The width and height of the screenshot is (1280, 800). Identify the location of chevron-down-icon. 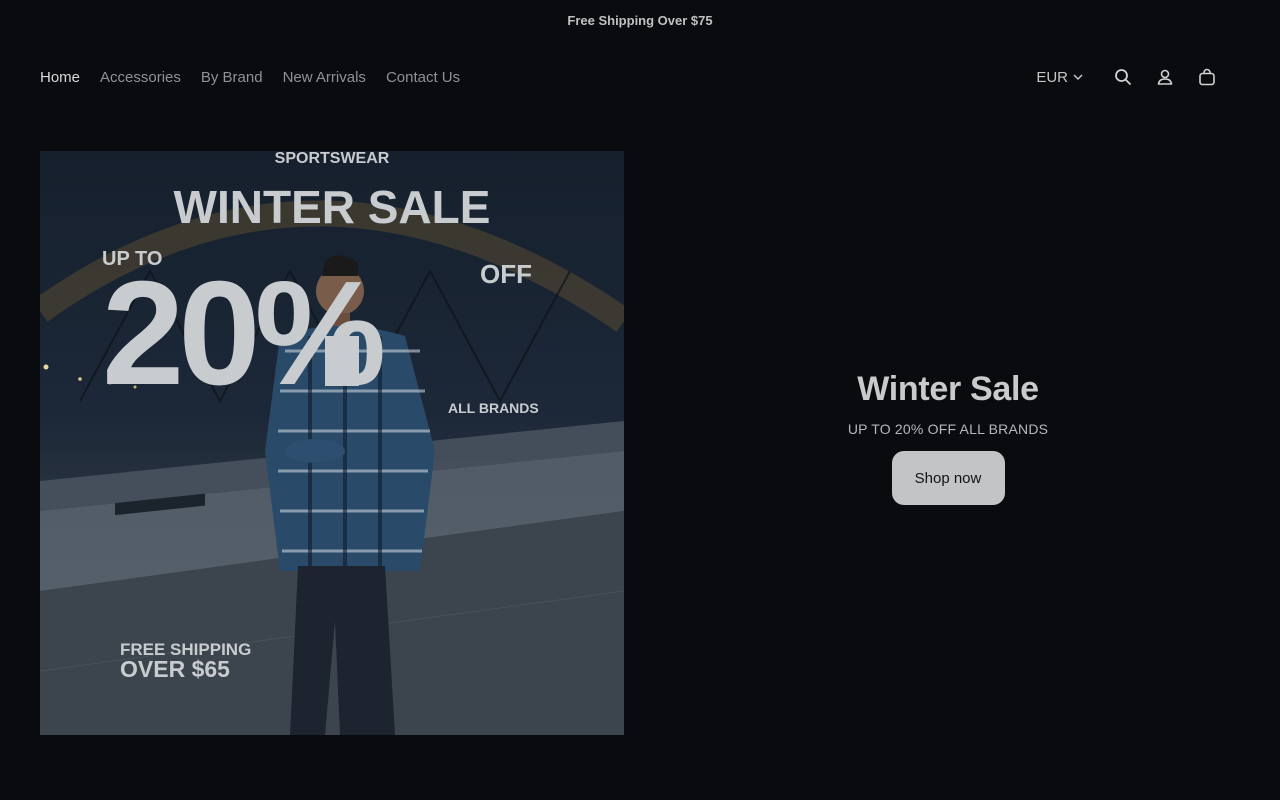
(1078, 77).